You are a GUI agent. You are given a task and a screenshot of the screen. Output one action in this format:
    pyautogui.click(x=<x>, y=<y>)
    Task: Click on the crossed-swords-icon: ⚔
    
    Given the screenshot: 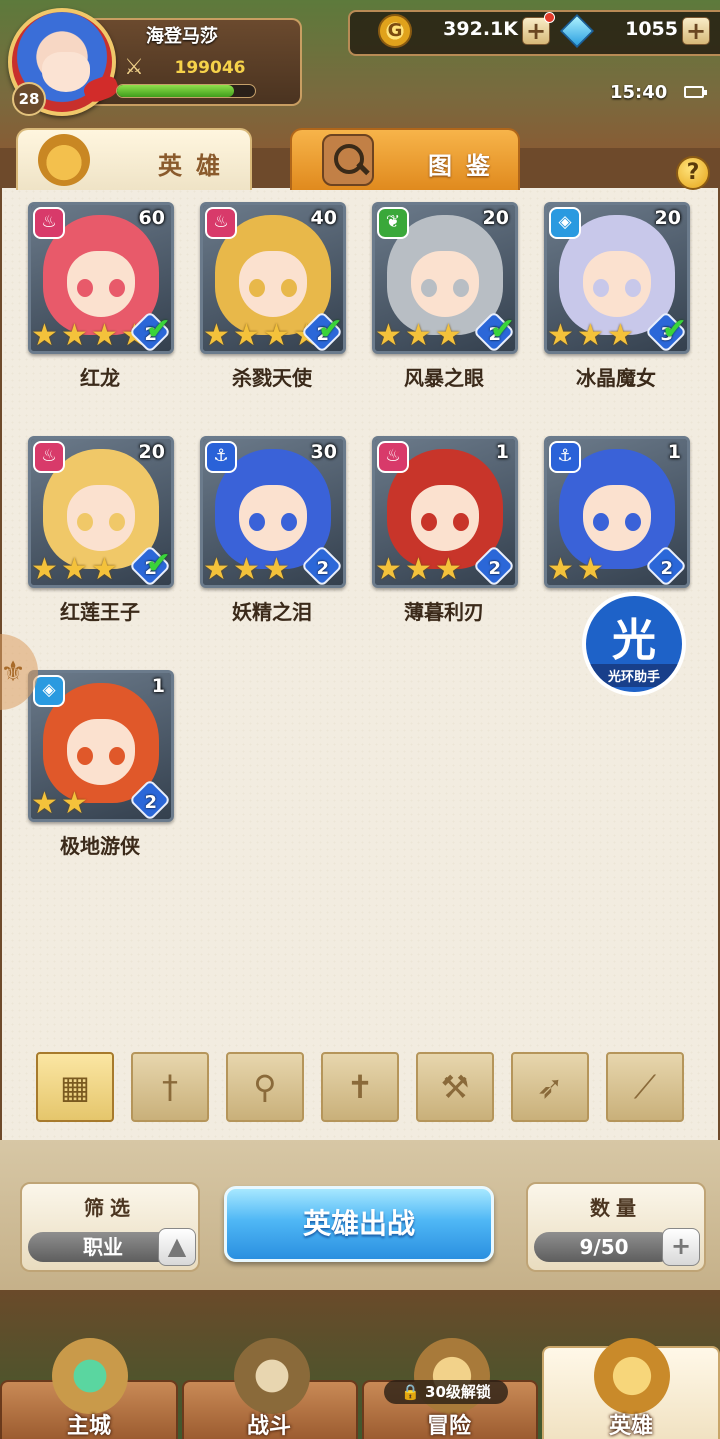 What is the action you would take?
    pyautogui.click(x=134, y=67)
    